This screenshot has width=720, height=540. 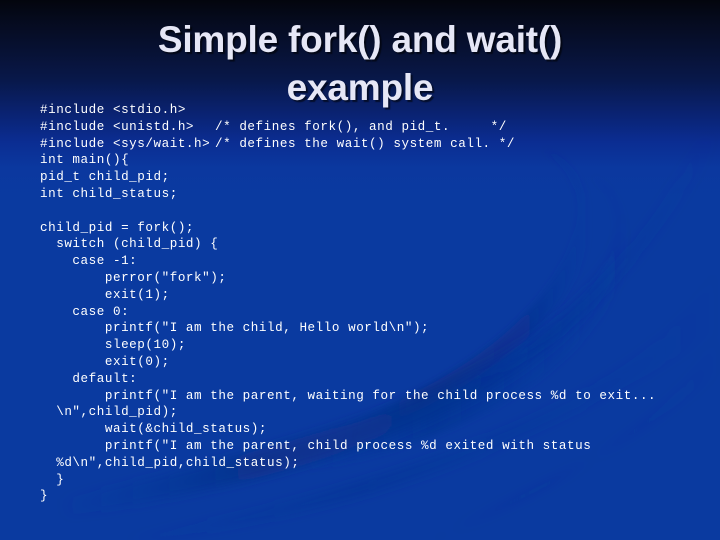 What do you see at coordinates (105, 294) in the screenshot?
I see `code-line: exit(1);` at bounding box center [105, 294].